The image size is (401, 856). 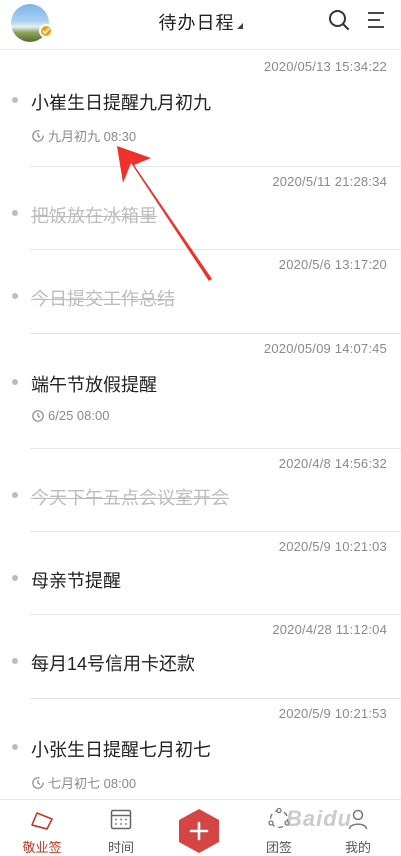 I want to click on item-text: 把饭放在冰箱里, so click(x=94, y=216).